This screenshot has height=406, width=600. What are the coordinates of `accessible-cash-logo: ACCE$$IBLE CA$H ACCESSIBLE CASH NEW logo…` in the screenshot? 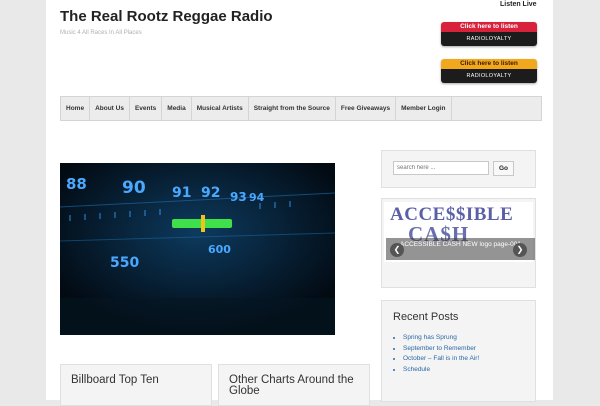 It's located at (459, 232).